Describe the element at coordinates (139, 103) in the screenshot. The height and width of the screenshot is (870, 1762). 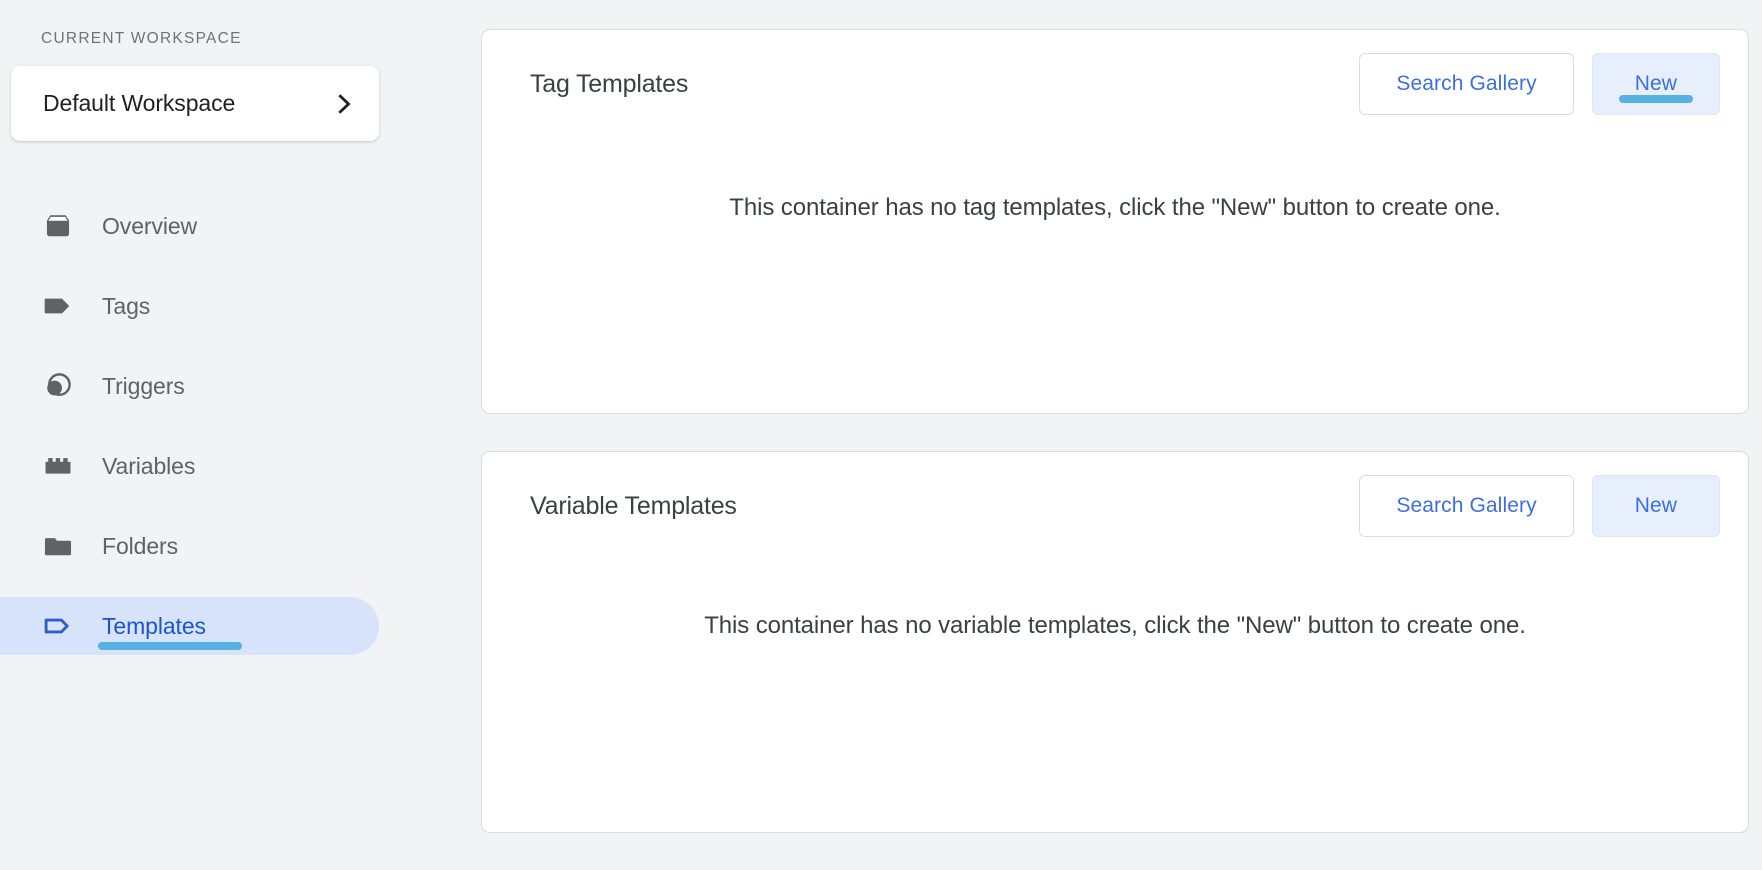
I see `workspace-name: Default Workspace` at that location.